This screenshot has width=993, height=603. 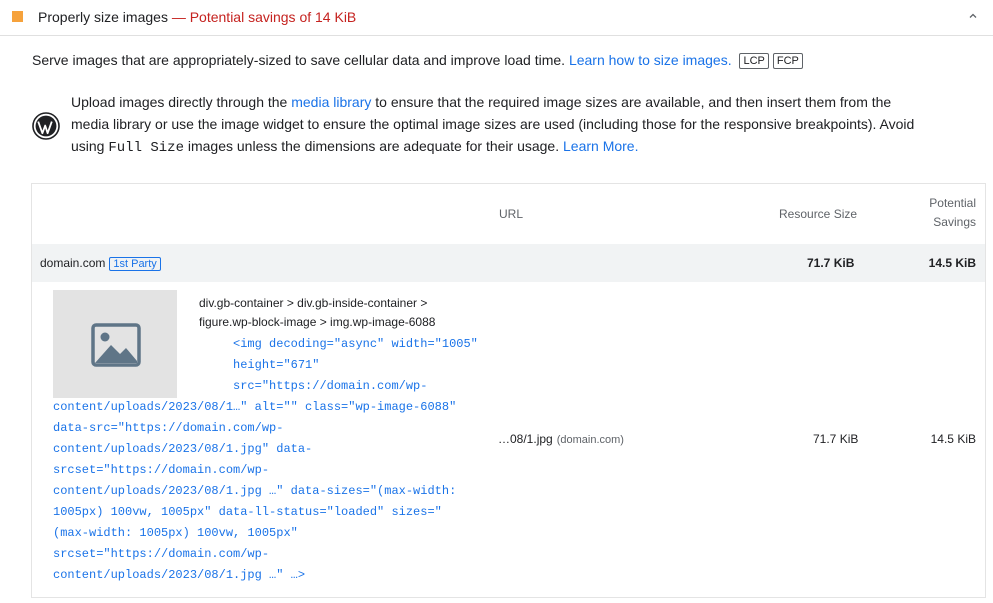 What do you see at coordinates (179, 575) in the screenshot?
I see `snippet-line: content/uploads/2023/08/1.jpg …" …>` at bounding box center [179, 575].